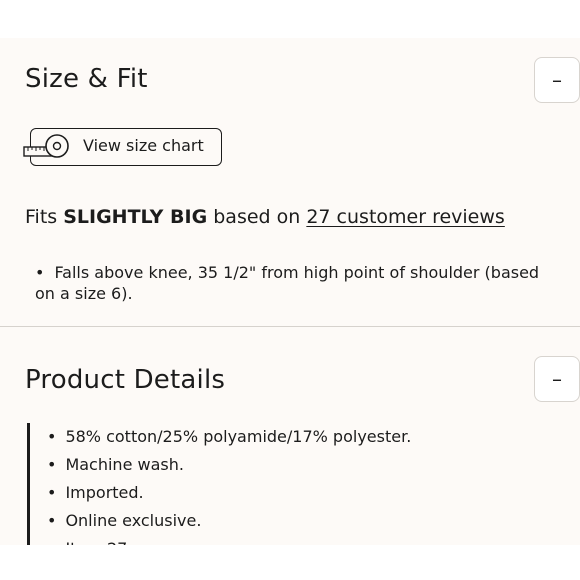  What do you see at coordinates (557, 80) in the screenshot?
I see `size-fit-collapse-button: –` at bounding box center [557, 80].